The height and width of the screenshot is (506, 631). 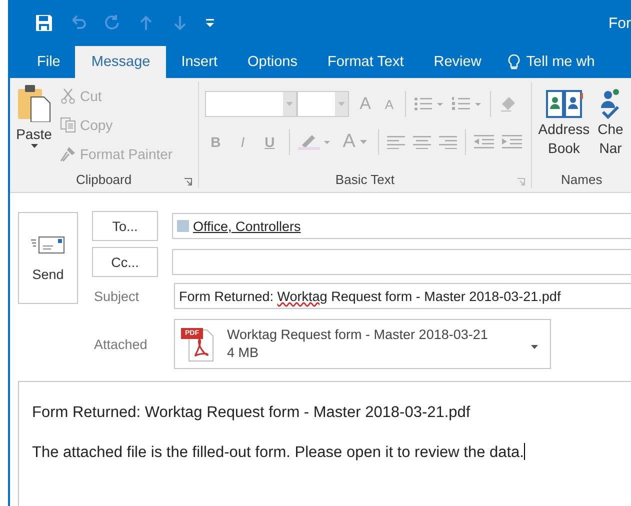 I want to click on customize-icon, so click(x=210, y=23).